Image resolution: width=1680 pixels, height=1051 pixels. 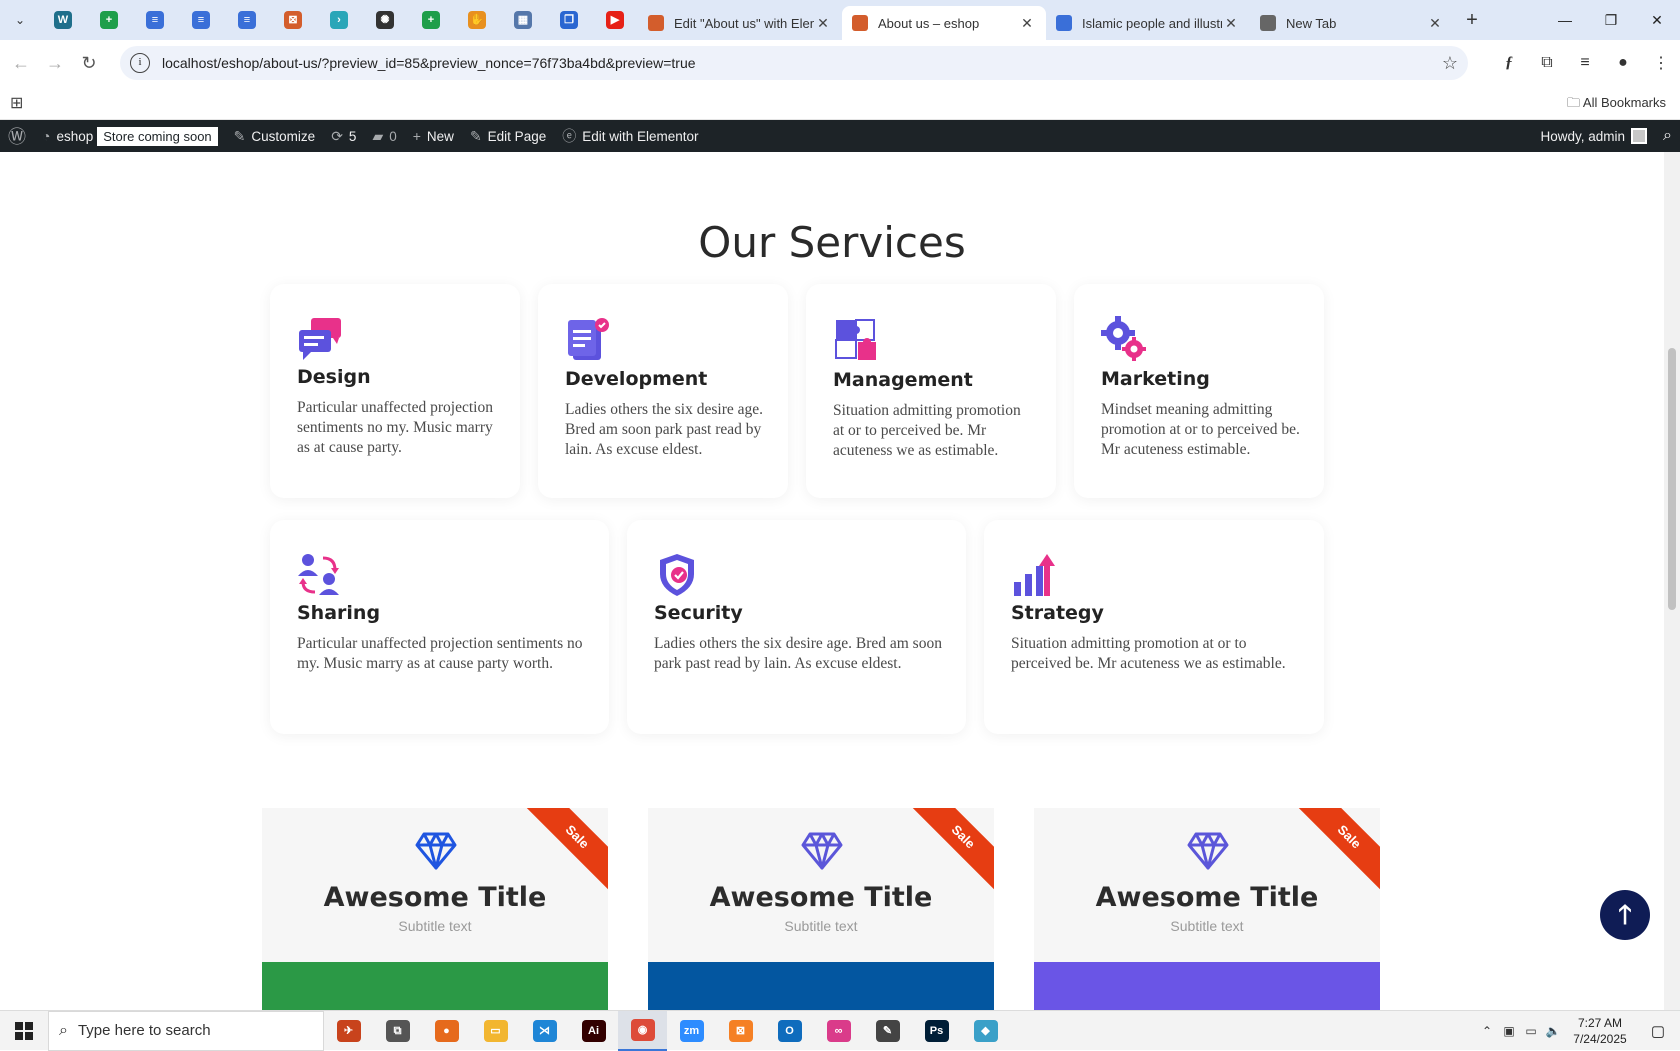 I want to click on edit-elementor-label: Edit with Elementor, so click(x=640, y=136).